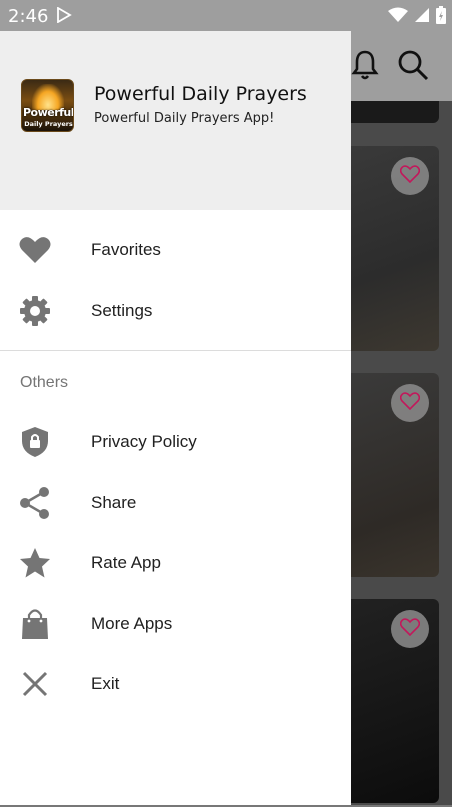 This screenshot has width=452, height=807. What do you see at coordinates (441, 17) in the screenshot?
I see `battery-icon` at bounding box center [441, 17].